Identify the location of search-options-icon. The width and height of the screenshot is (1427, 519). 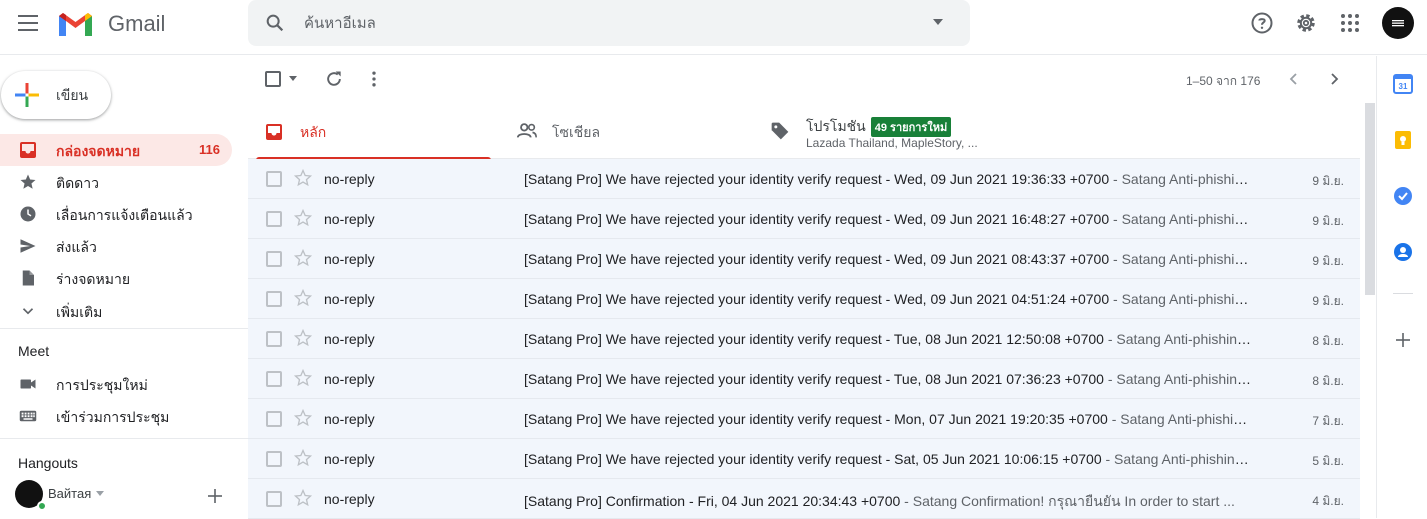
(938, 22).